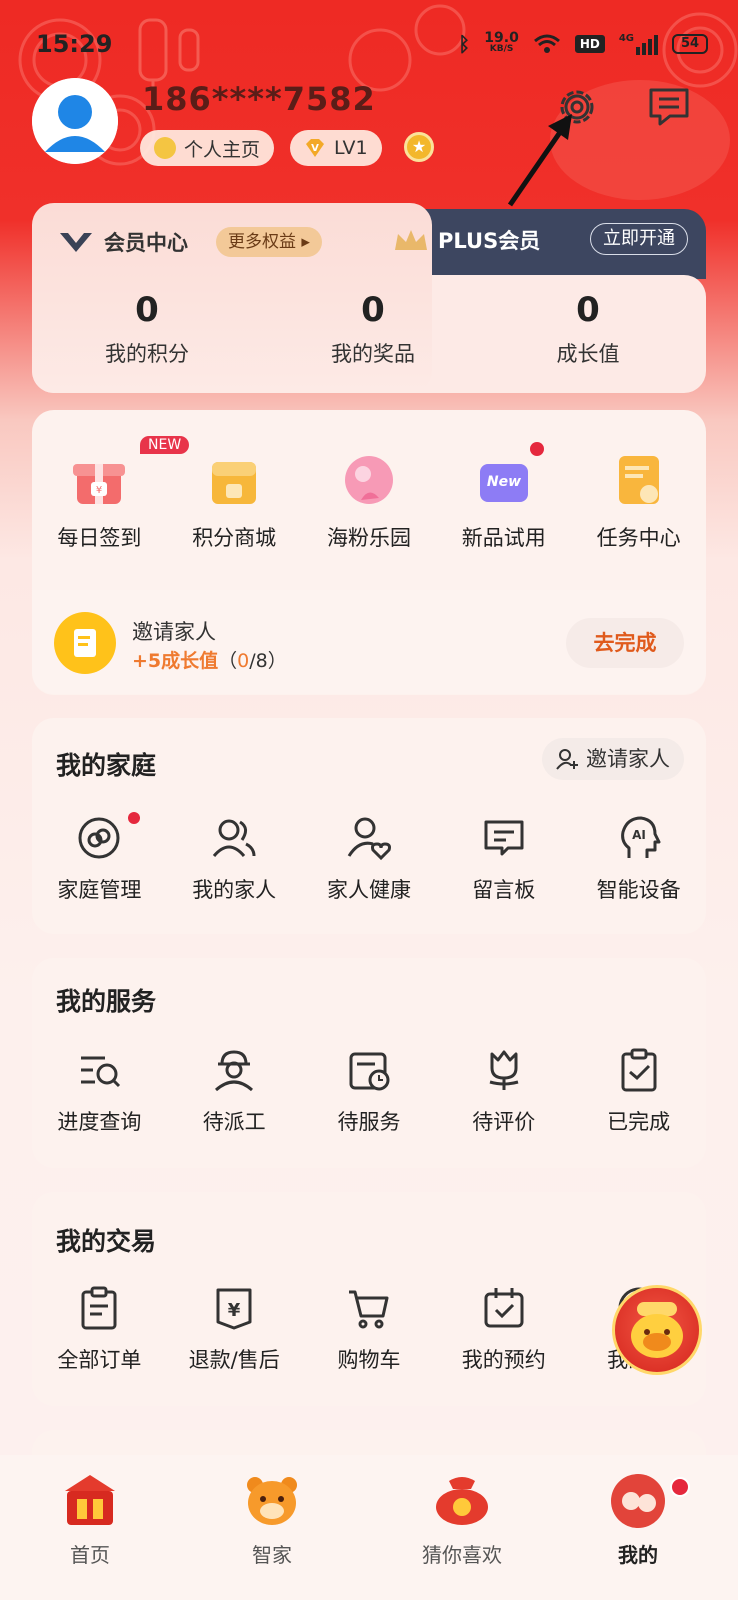  I want to click on battery-icon: 54, so click(690, 44).